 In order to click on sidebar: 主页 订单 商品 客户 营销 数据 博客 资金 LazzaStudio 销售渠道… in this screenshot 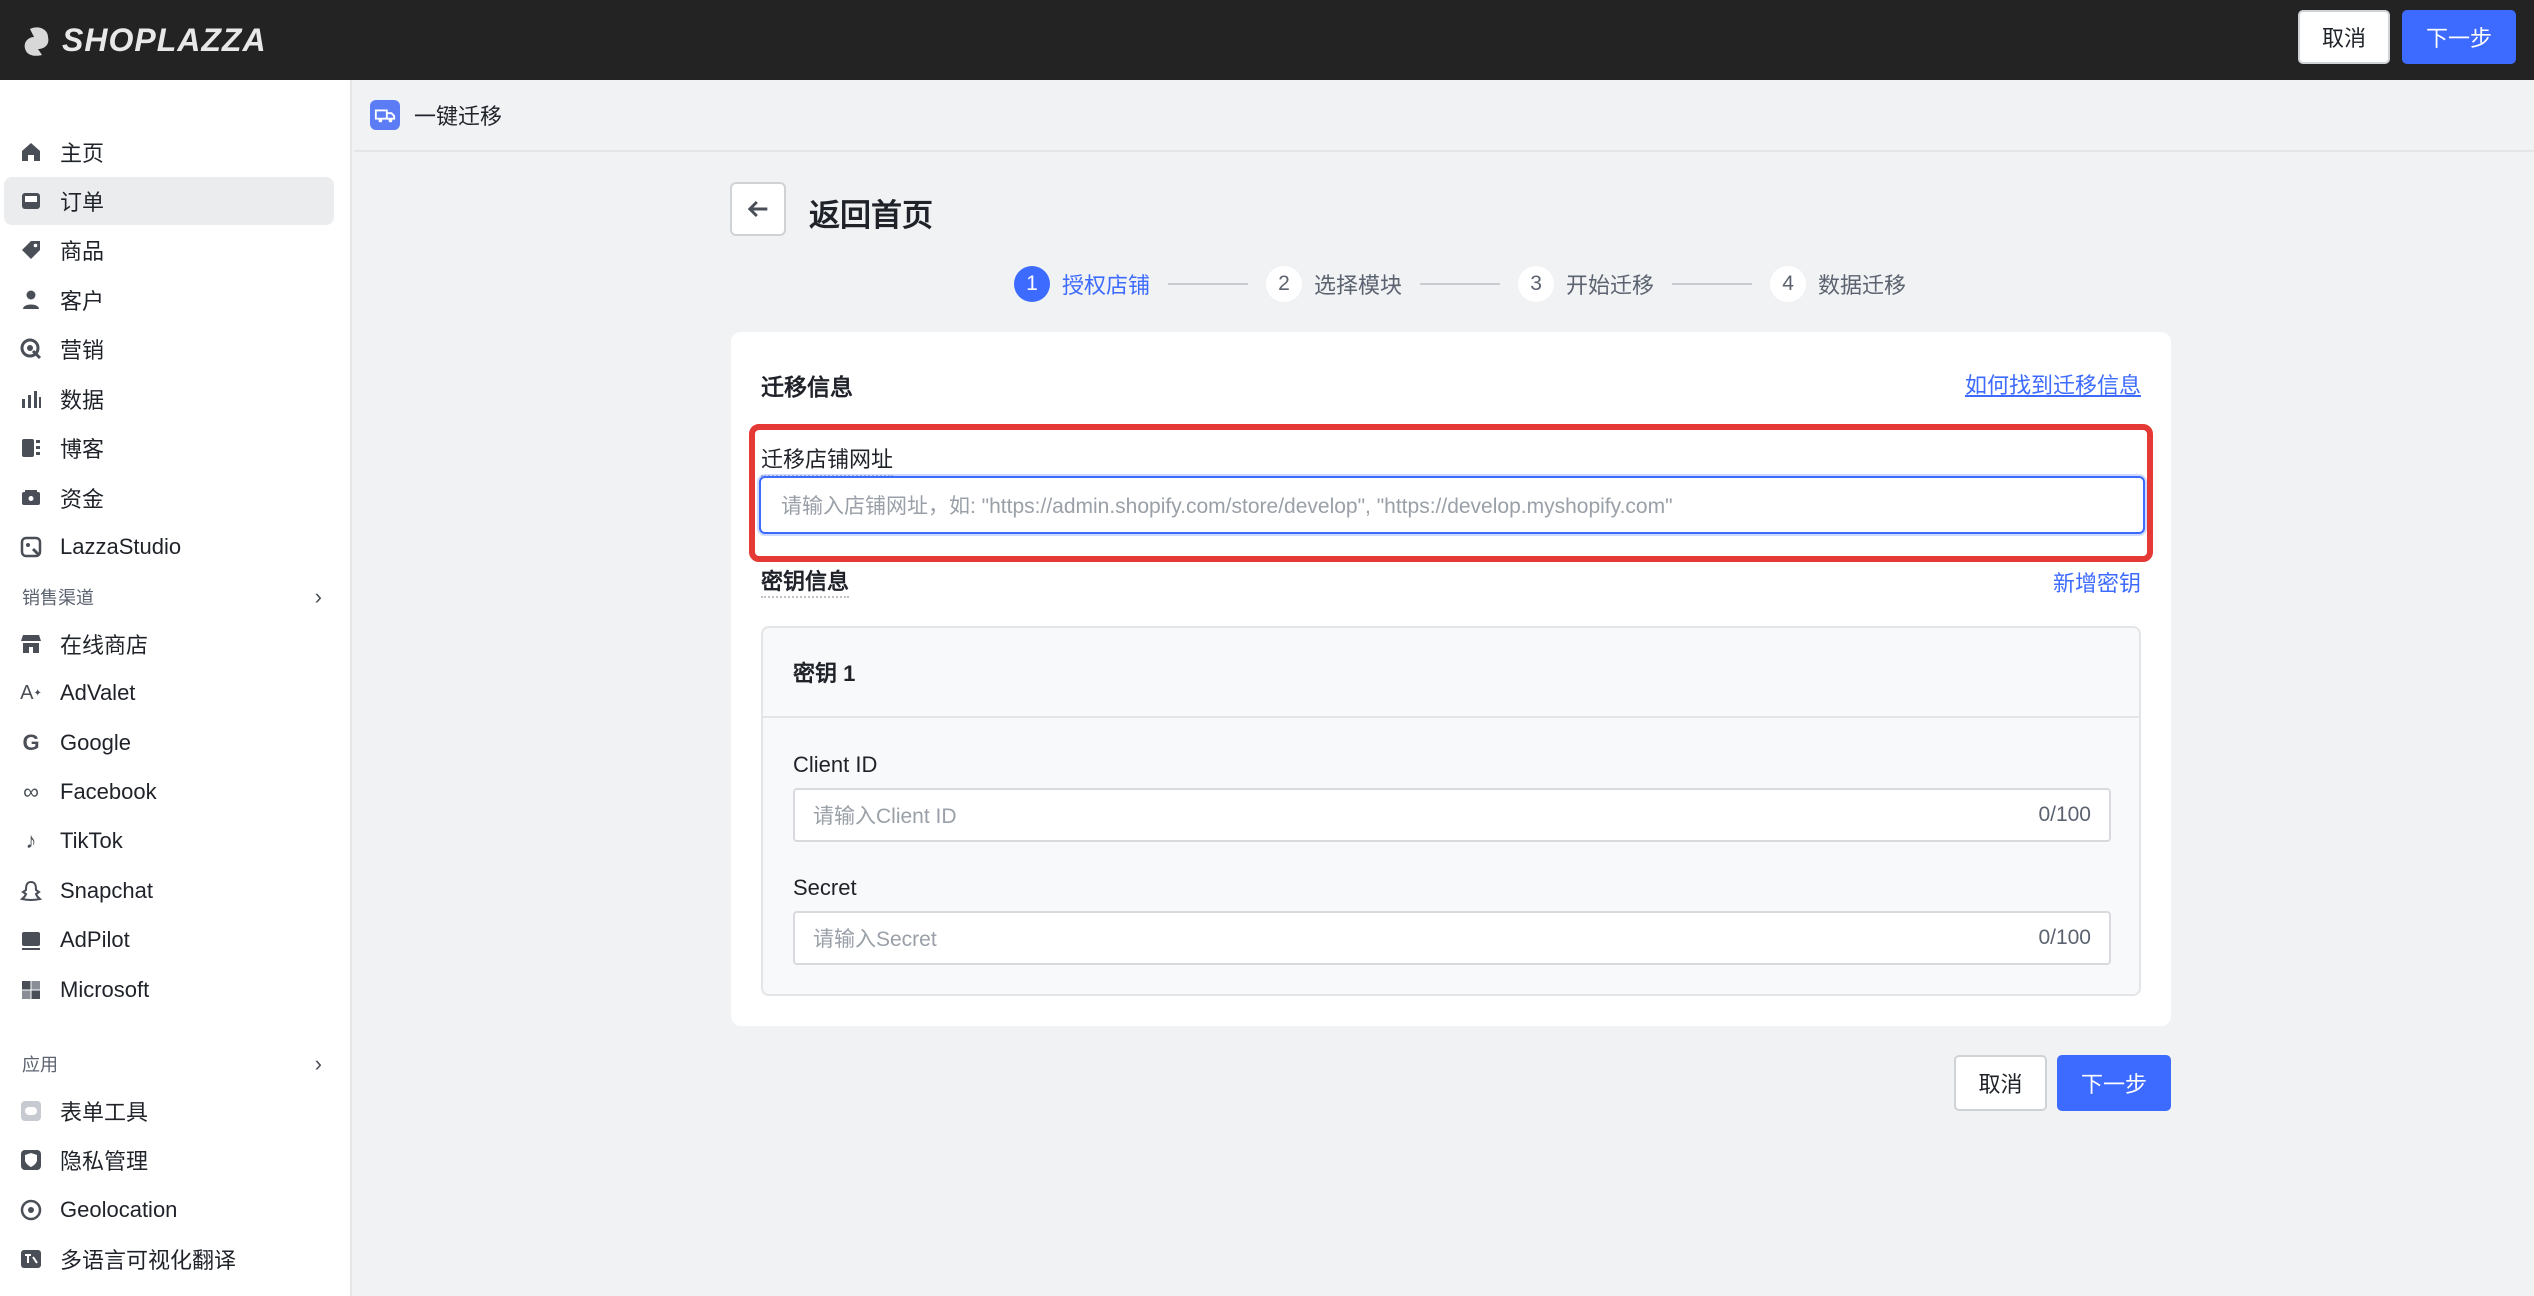, I will do `click(176, 688)`.